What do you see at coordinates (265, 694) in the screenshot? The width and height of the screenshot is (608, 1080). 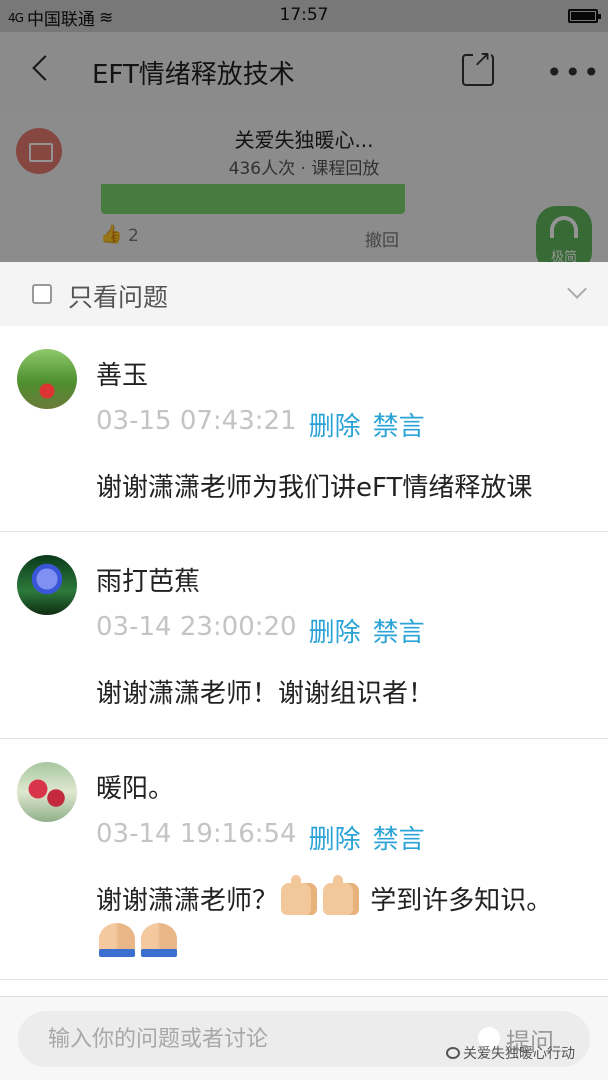 I see `message-text: 谢谢潇潇老师！谢谢组识者！` at bounding box center [265, 694].